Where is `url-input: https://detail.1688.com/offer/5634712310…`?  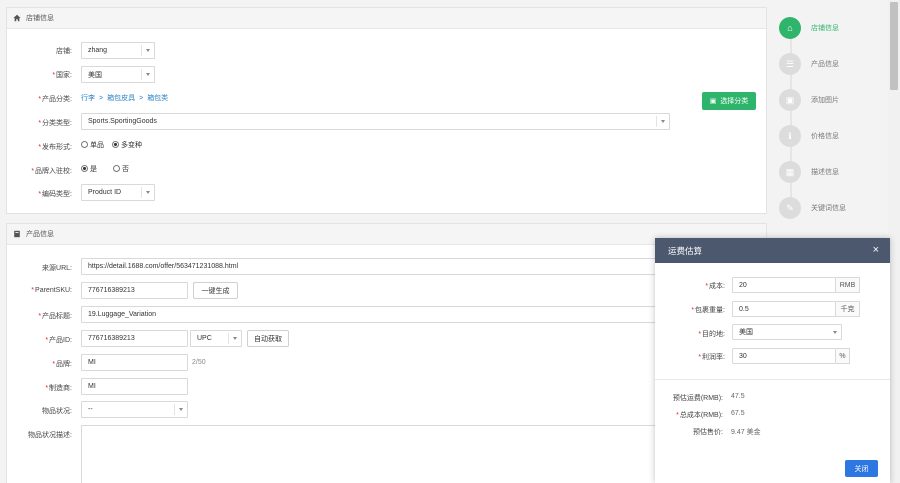
url-input: https://detail.1688.com/offer/5634712310… is located at coordinates (381, 266).